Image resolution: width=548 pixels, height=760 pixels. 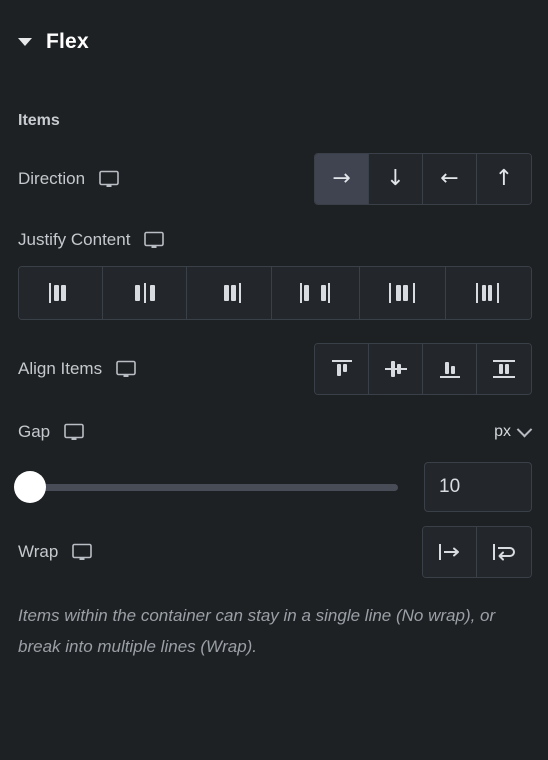 I want to click on align-option-center, so click(x=396, y=369).